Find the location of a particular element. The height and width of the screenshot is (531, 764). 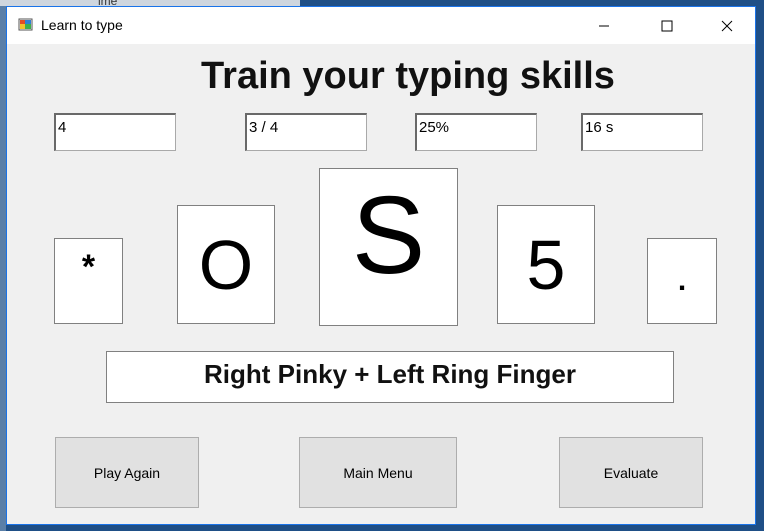

window-title: Learn to type is located at coordinates (82, 25).